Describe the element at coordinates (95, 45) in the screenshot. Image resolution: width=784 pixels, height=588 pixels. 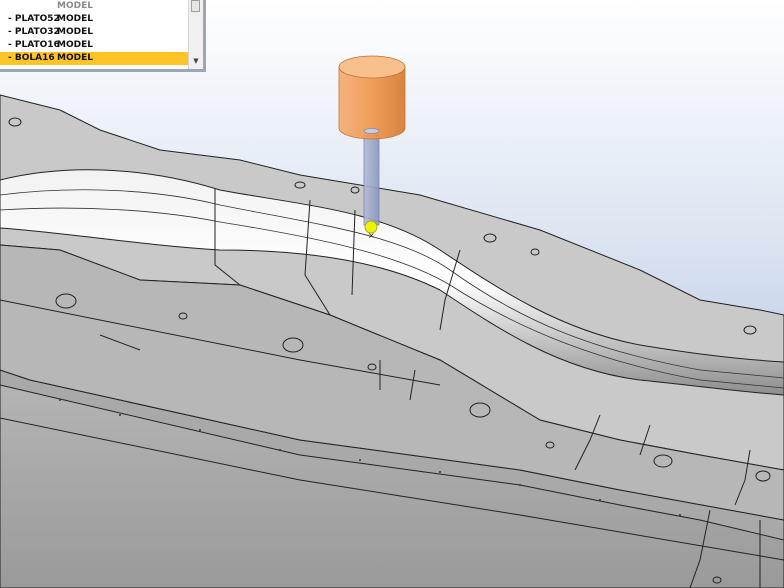
I see `list-item: - PLATO16 MODEL` at that location.